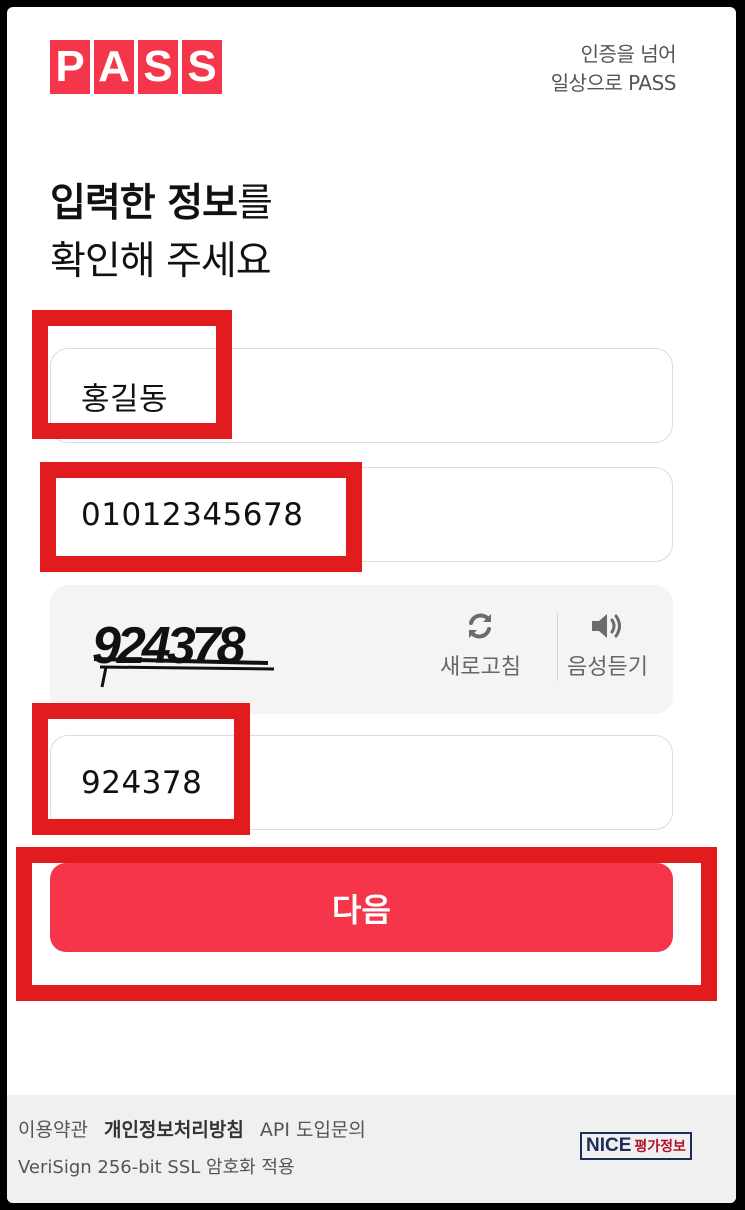 Image resolution: width=745 pixels, height=1210 pixels. I want to click on highlight-captcha-input, so click(141, 769).